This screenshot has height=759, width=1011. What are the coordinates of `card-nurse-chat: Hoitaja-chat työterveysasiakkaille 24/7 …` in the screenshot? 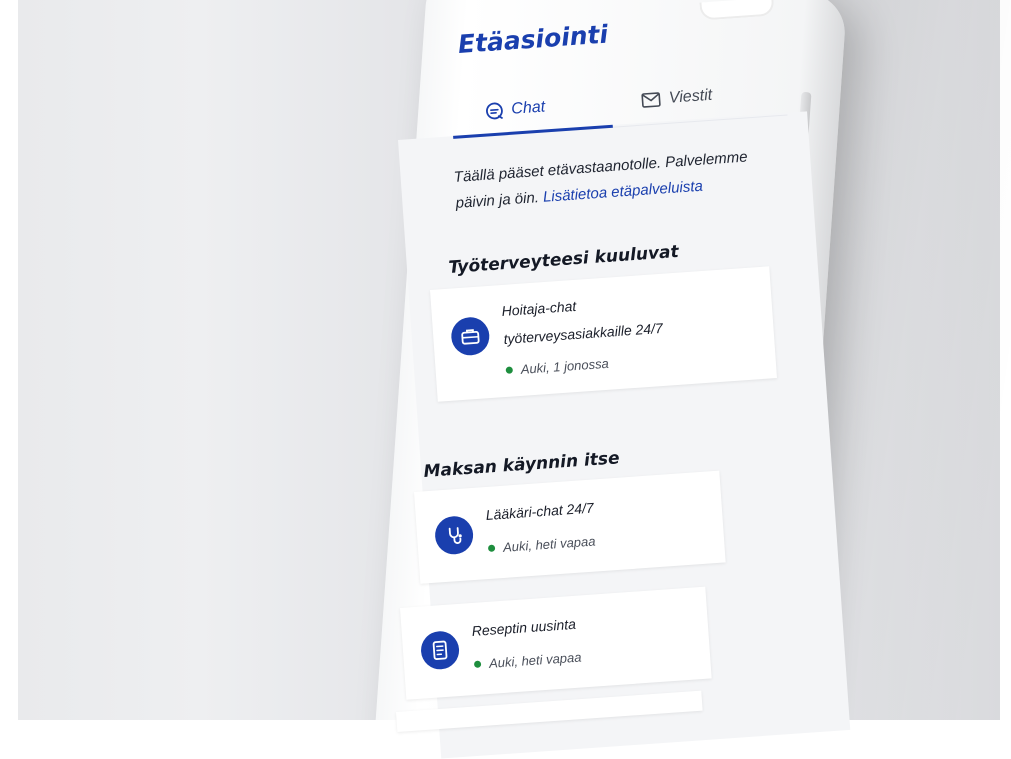 It's located at (603, 334).